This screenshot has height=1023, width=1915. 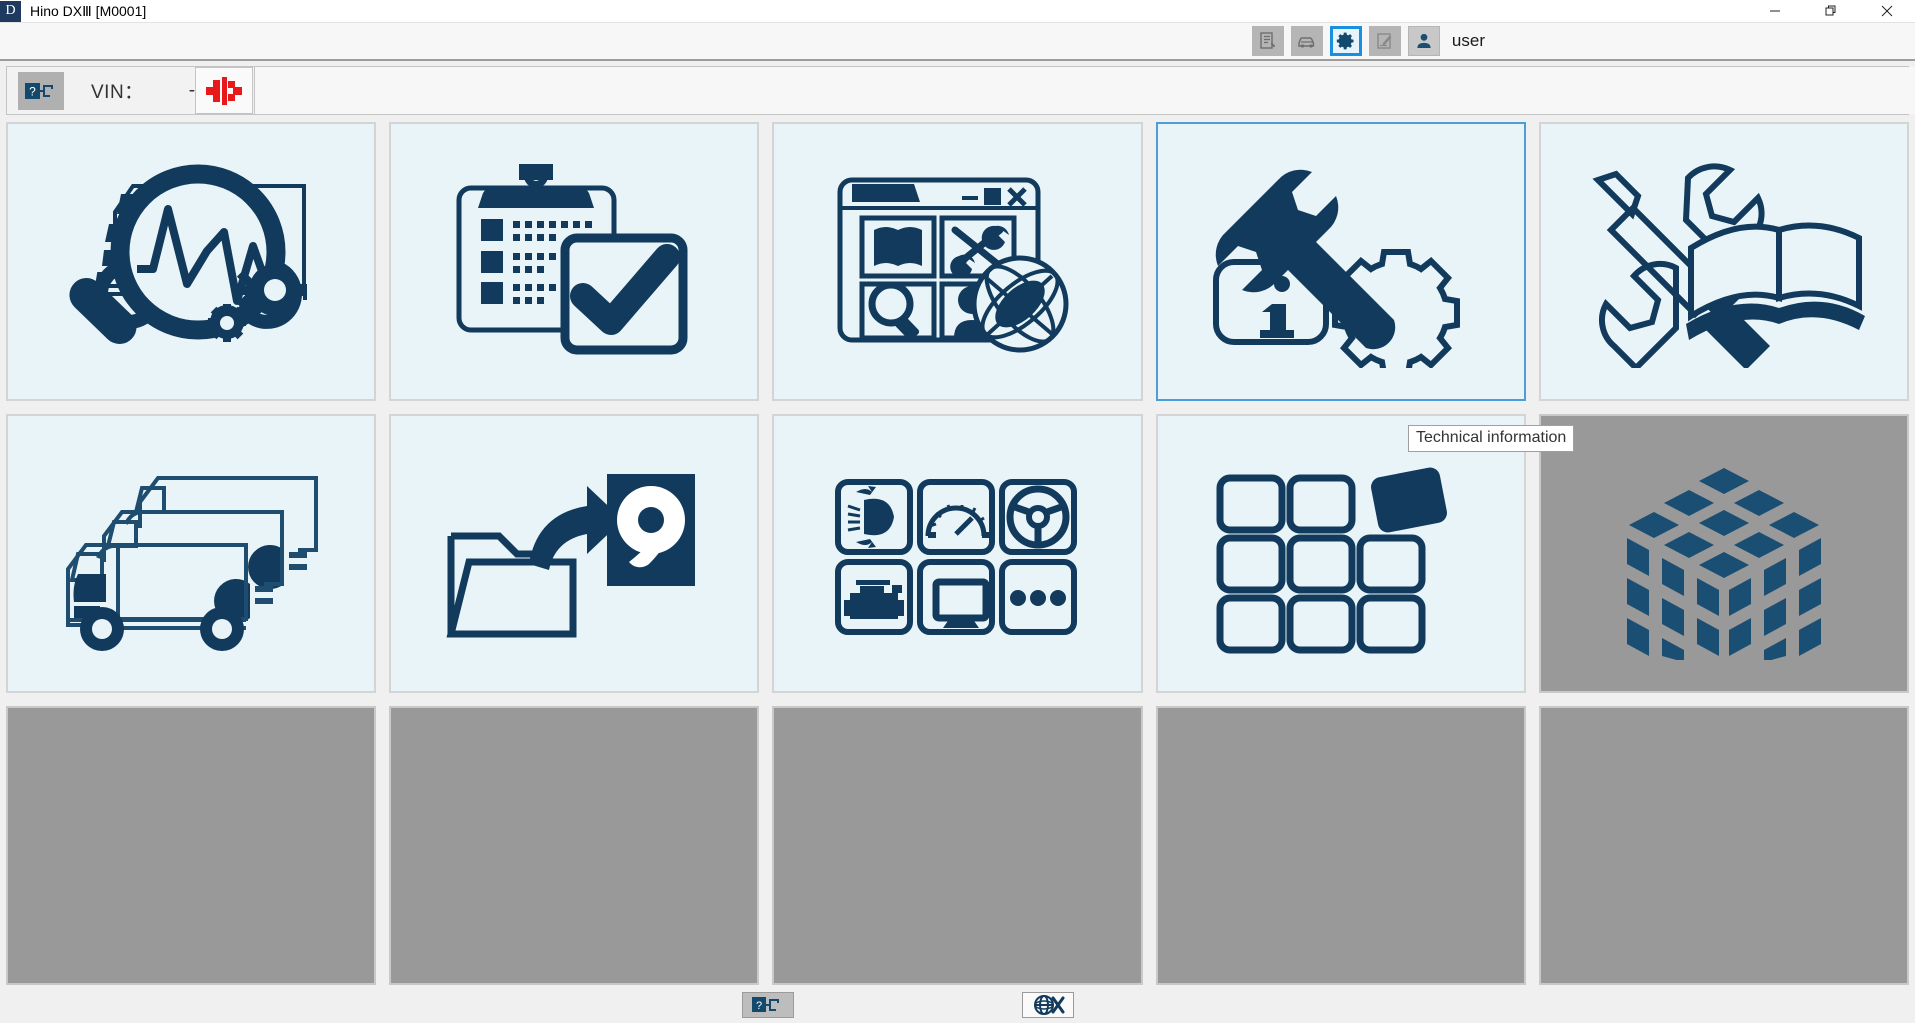 What do you see at coordinates (957, 1005) in the screenshot?
I see `status-bar: ?` at bounding box center [957, 1005].